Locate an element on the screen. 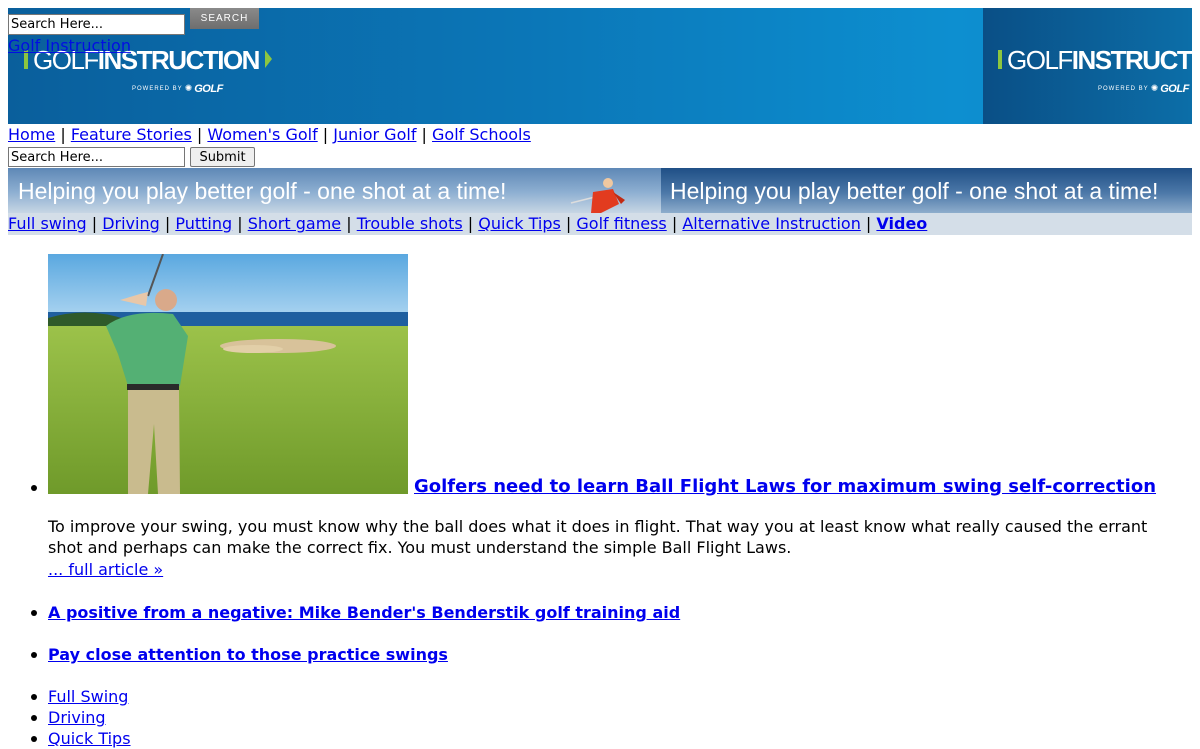 The width and height of the screenshot is (1200, 749). logo-wordmark: GOLFINSTRUCTION is located at coordinates (1099, 60).